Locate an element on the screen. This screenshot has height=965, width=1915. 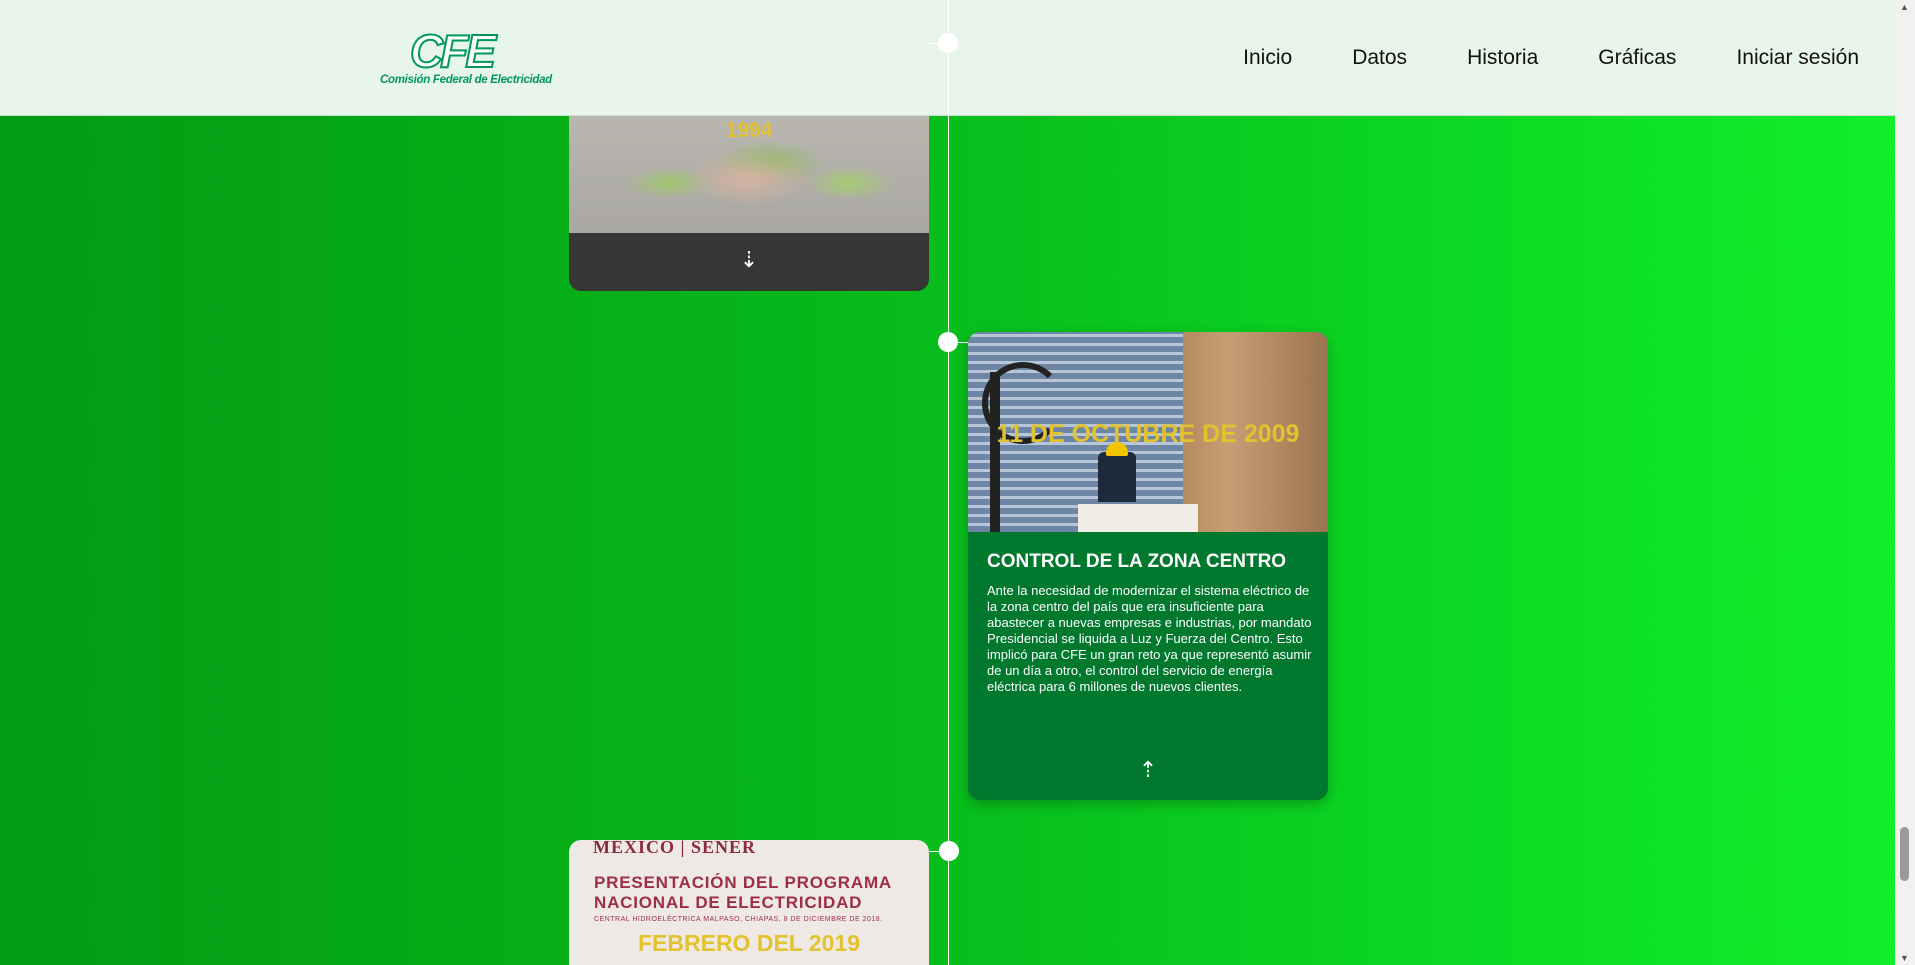
image-header-text: MÉXICO | SENER is located at coordinates (674, 848).